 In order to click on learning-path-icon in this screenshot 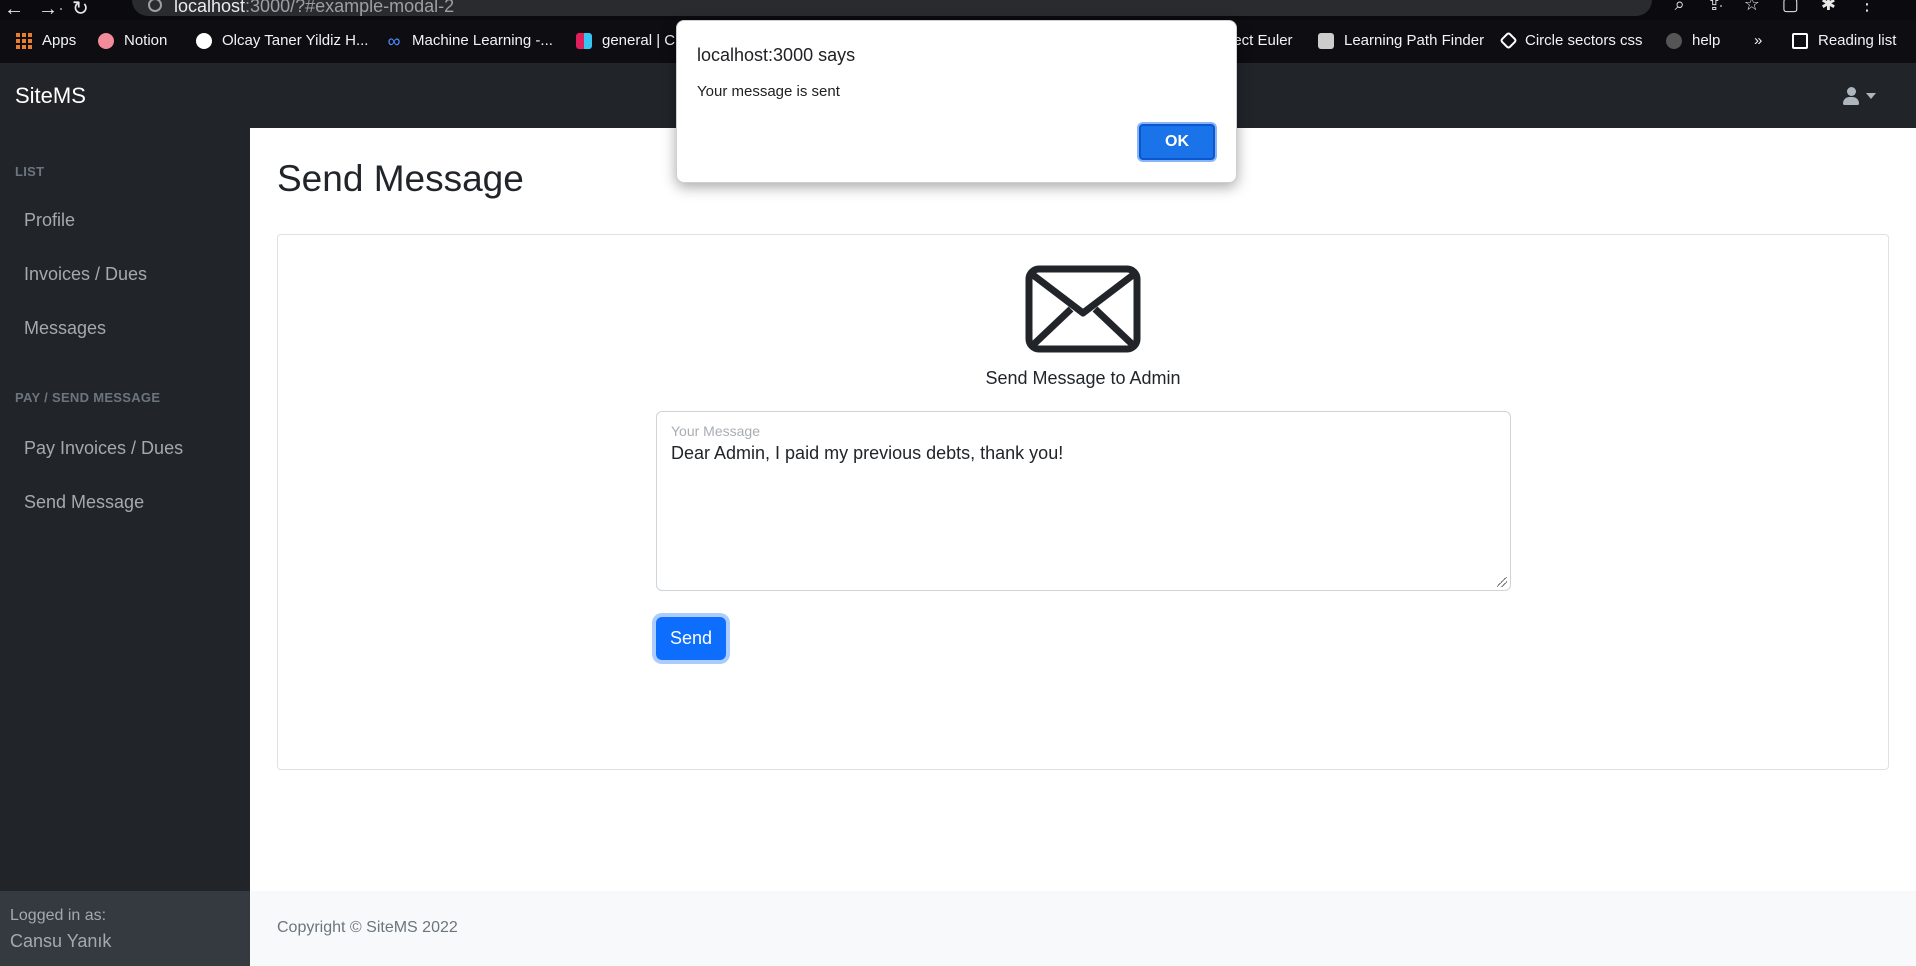, I will do `click(1326, 40)`.